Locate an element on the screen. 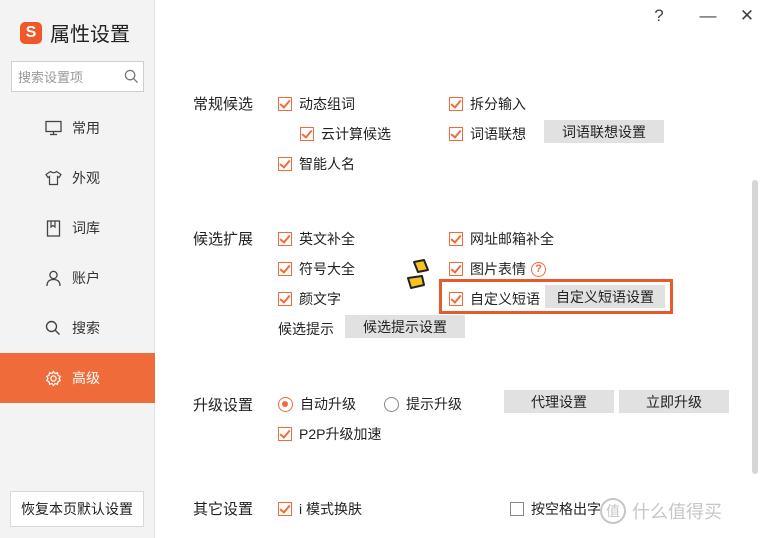 The image size is (769, 538). scrollbar is located at coordinates (755, 327).